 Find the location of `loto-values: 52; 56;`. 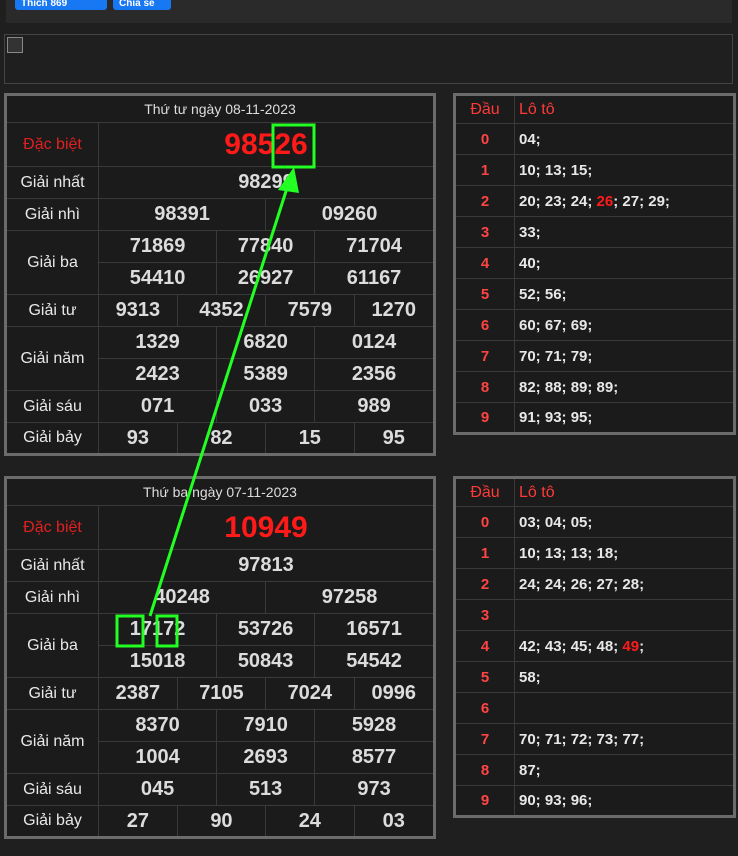

loto-values: 52; 56; is located at coordinates (624, 294).